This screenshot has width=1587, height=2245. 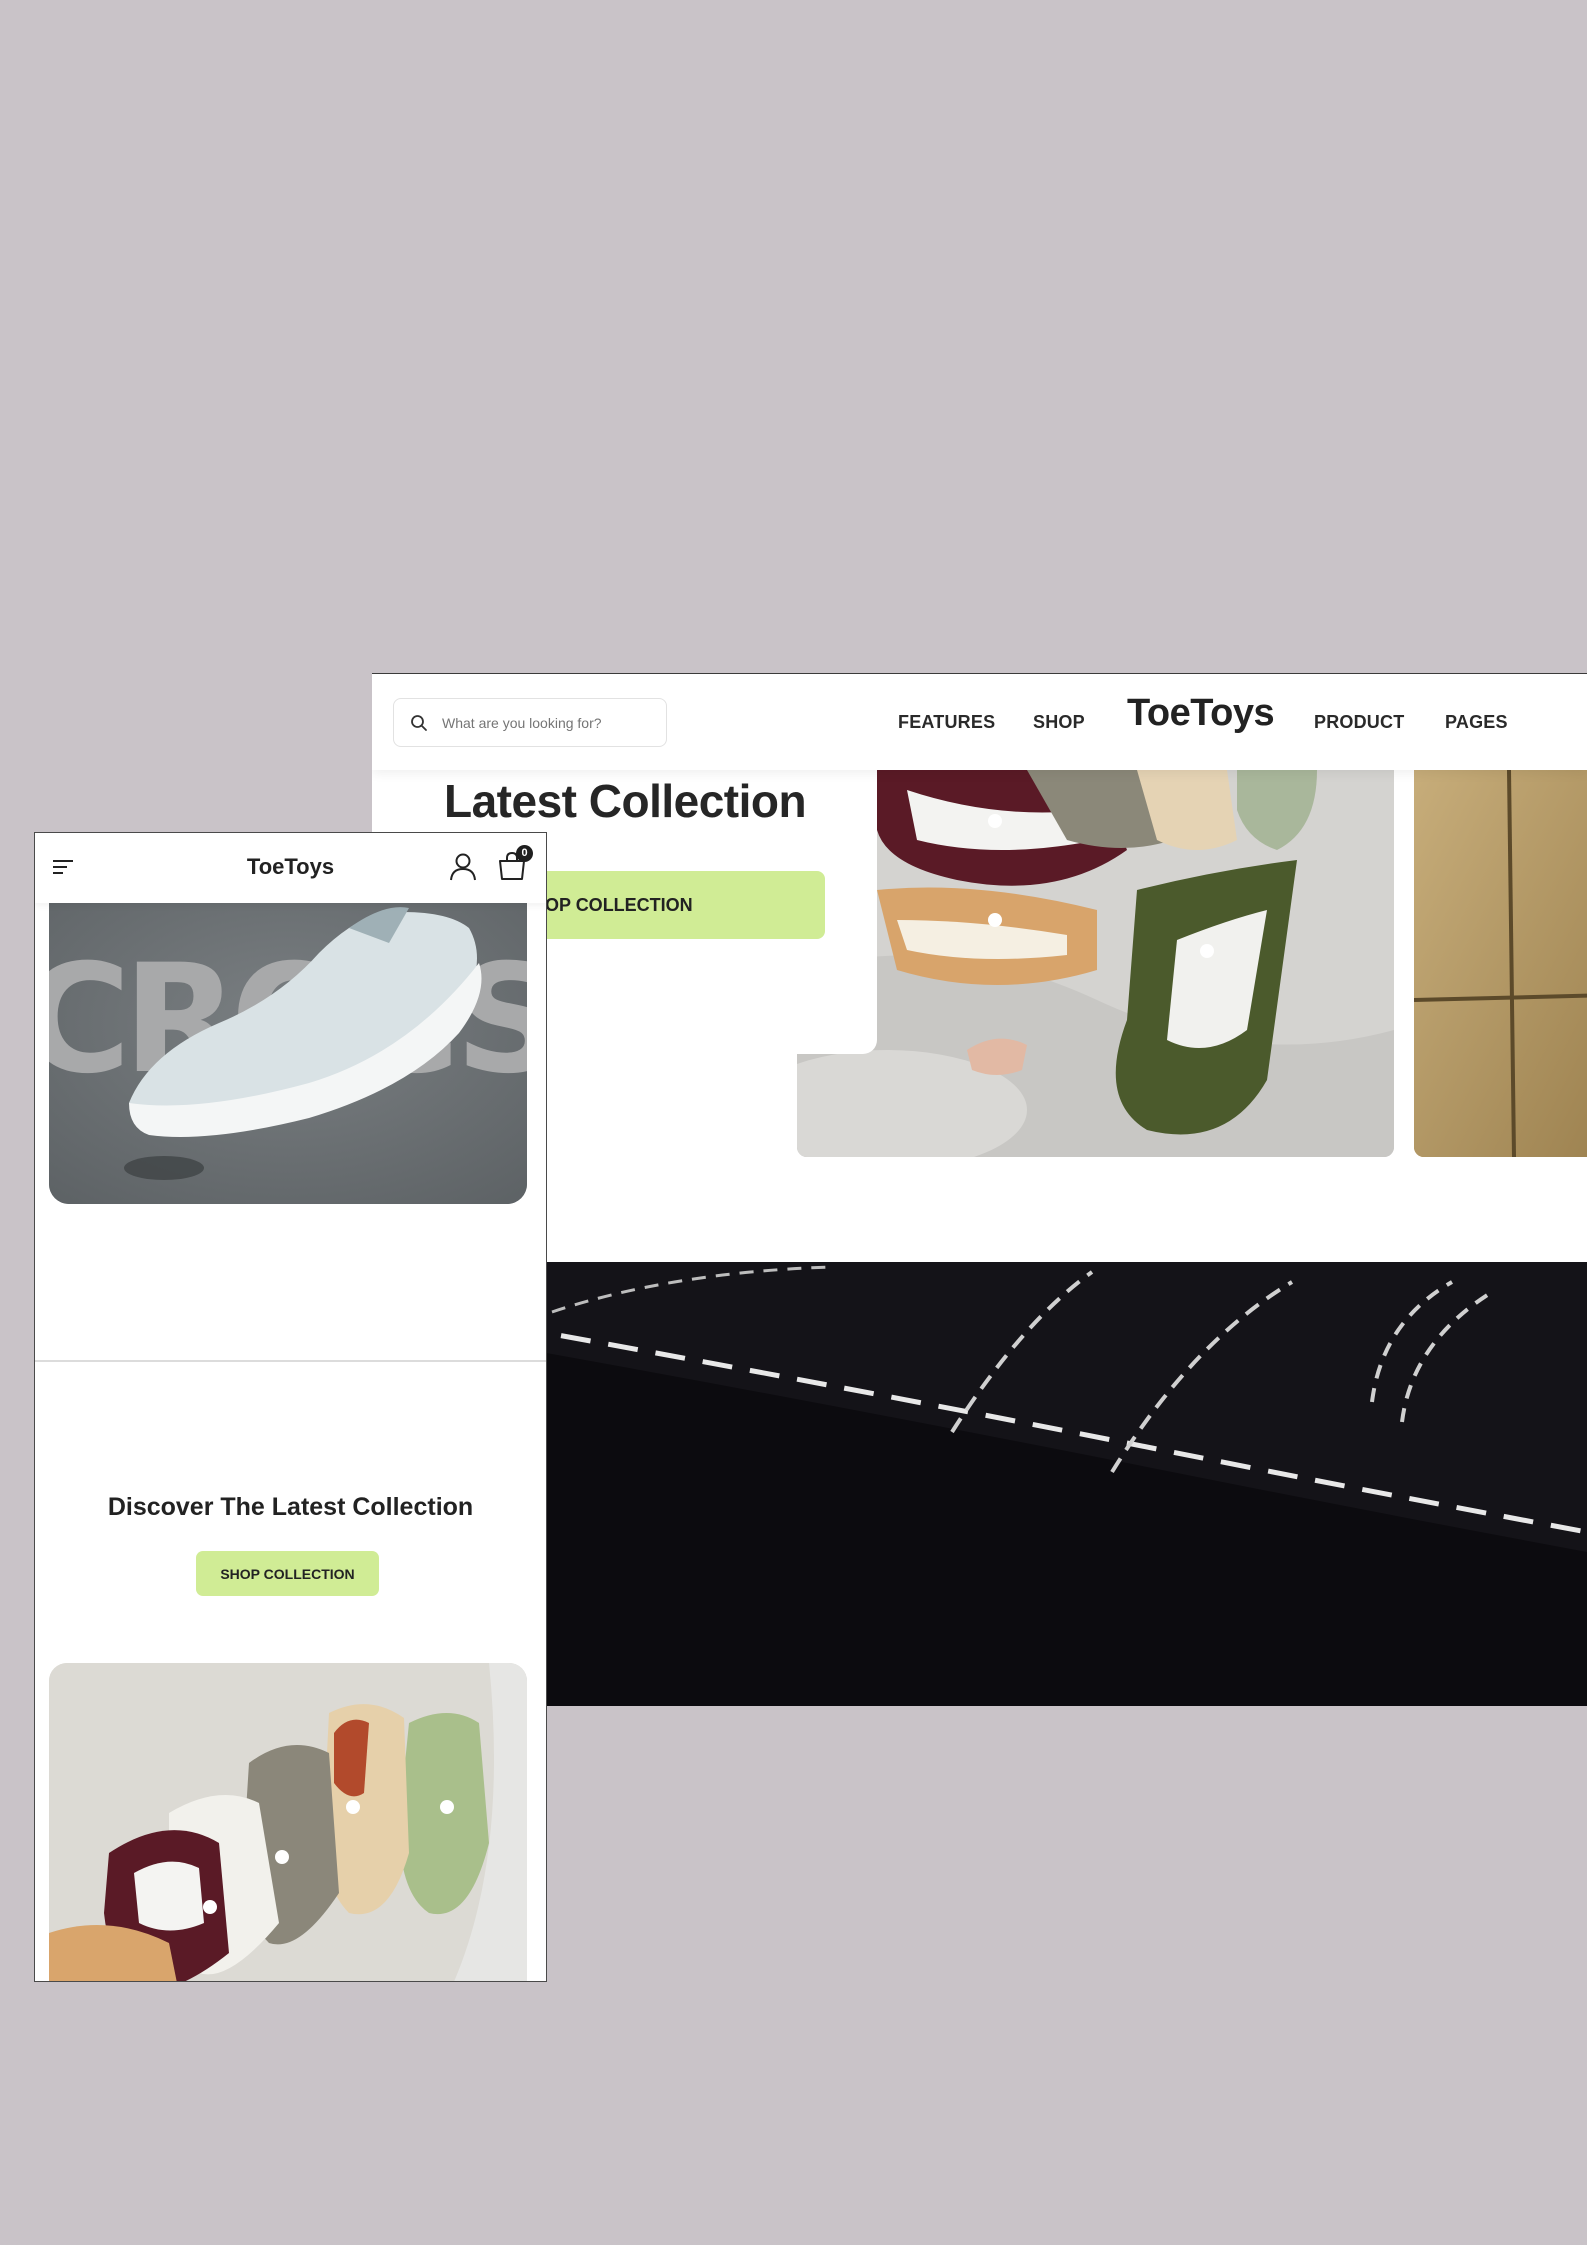 I want to click on mobile-header: ToeToys 0, so click(x=290, y=868).